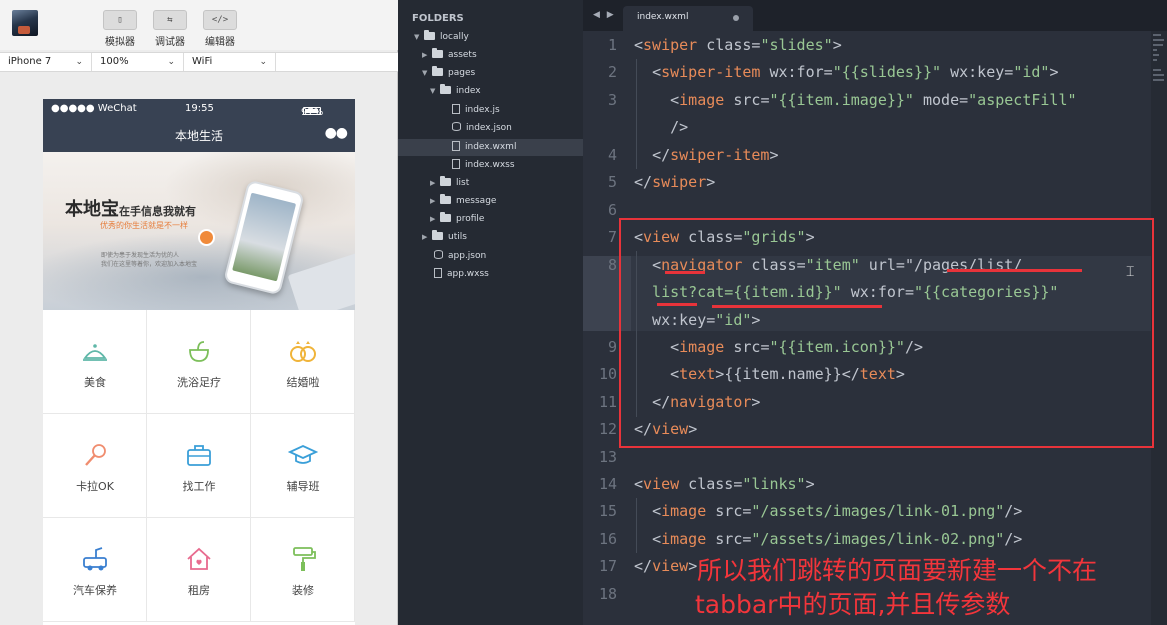 The width and height of the screenshot is (1167, 625). Describe the element at coordinates (607, 566) in the screenshot. I see `line-number: 17` at that location.